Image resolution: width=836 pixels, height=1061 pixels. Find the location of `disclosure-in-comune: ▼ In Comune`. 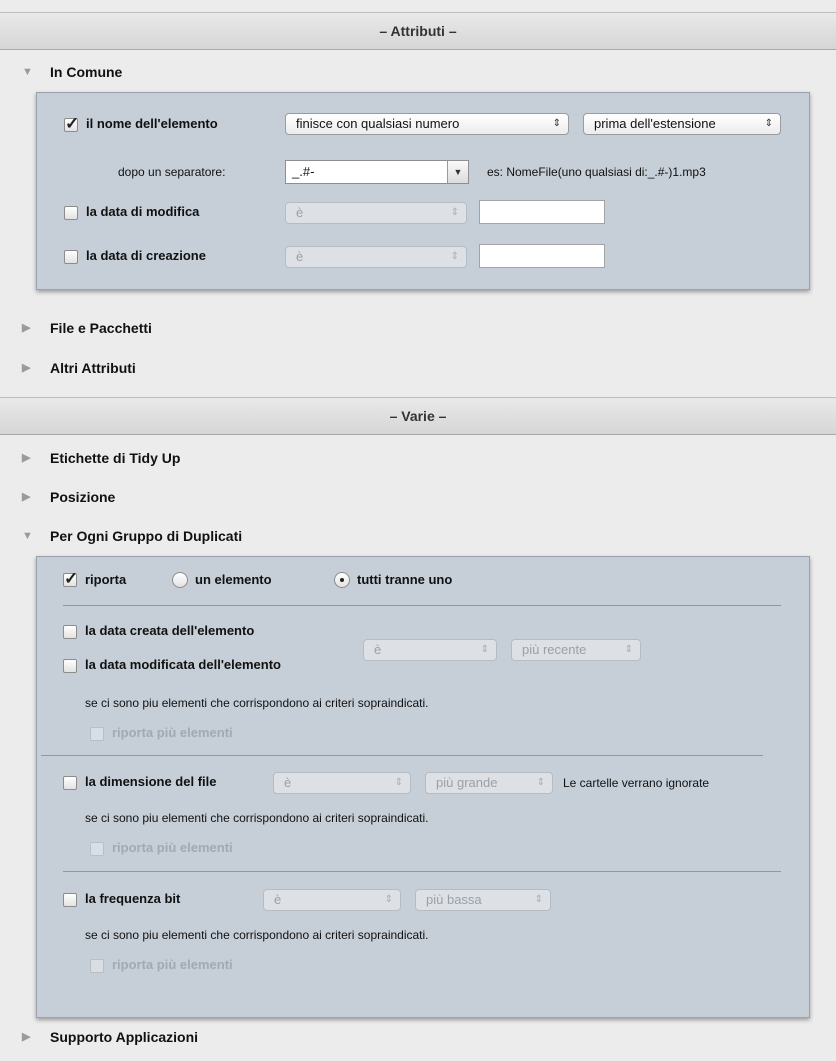

disclosure-in-comune: ▼ In Comune is located at coordinates (418, 72).